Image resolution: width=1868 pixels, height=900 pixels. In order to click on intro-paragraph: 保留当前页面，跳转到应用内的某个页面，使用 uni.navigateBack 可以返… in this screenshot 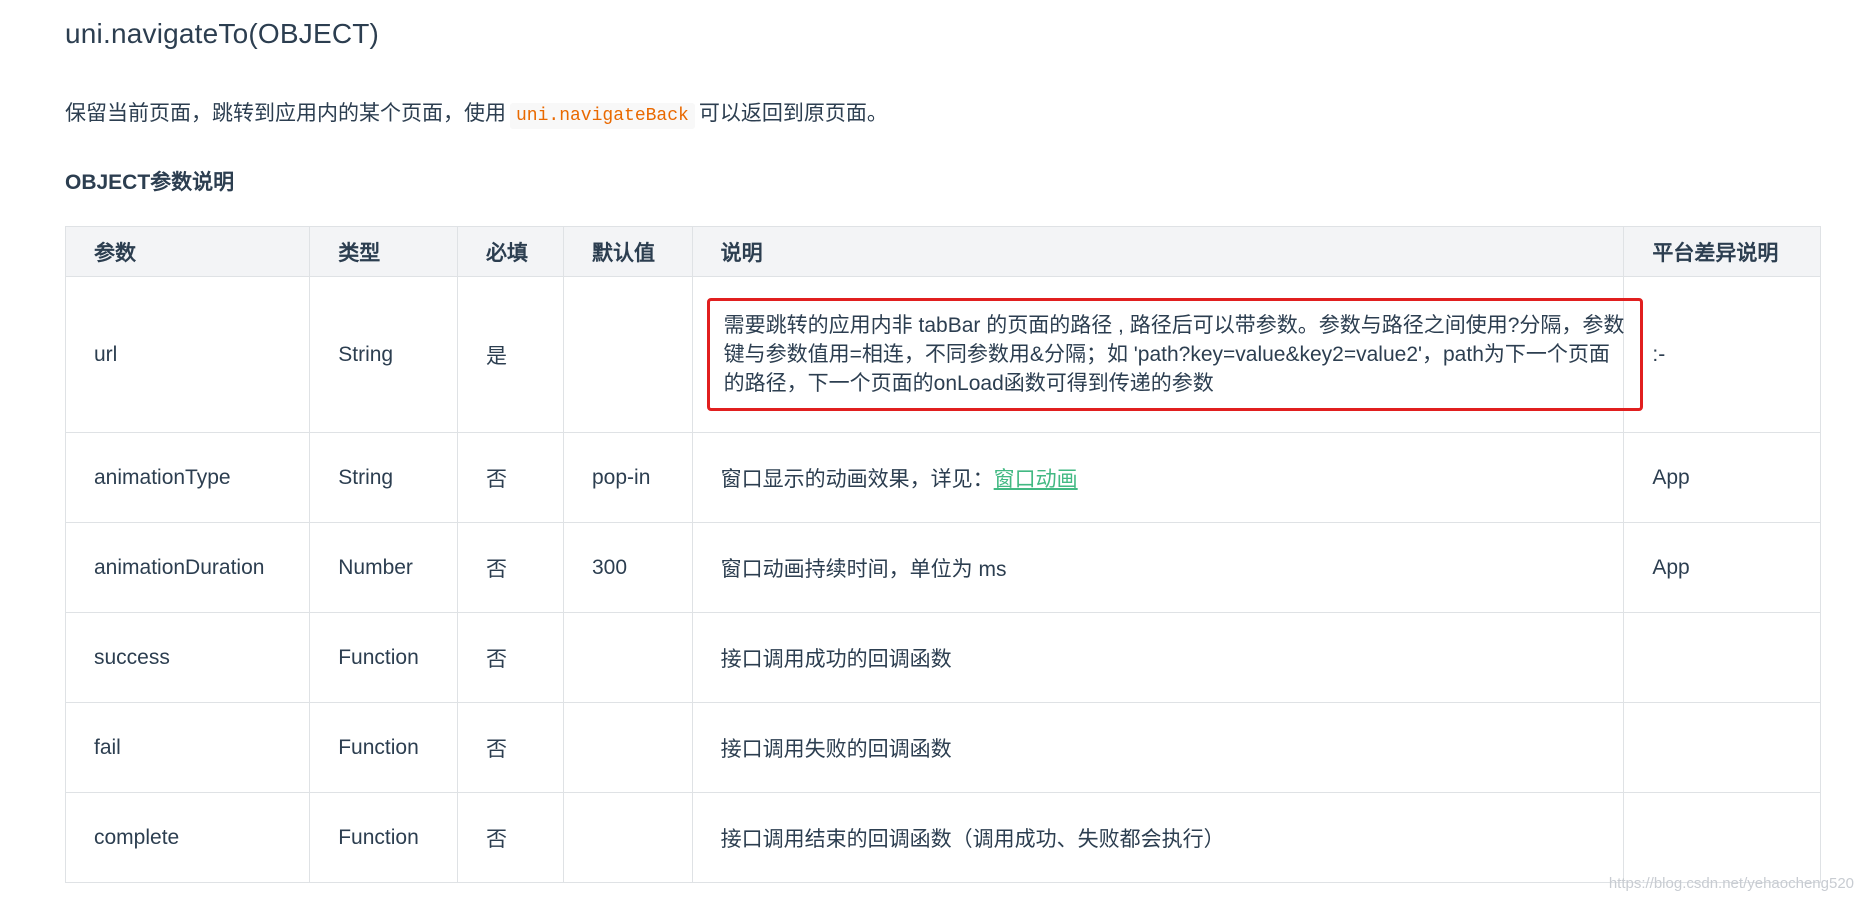, I will do `click(476, 115)`.